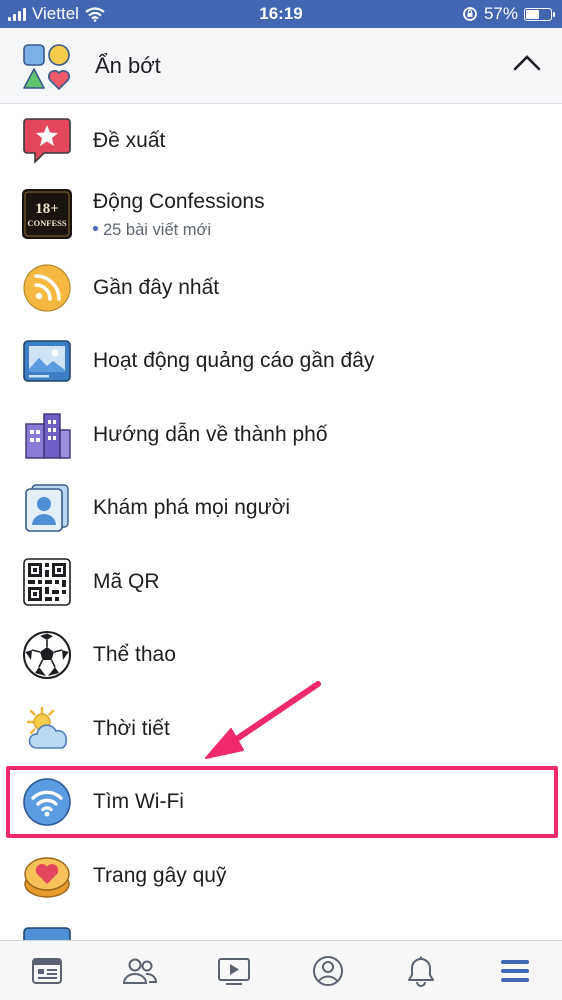  What do you see at coordinates (126, 581) in the screenshot?
I see `menu-item-label: Mã QR` at bounding box center [126, 581].